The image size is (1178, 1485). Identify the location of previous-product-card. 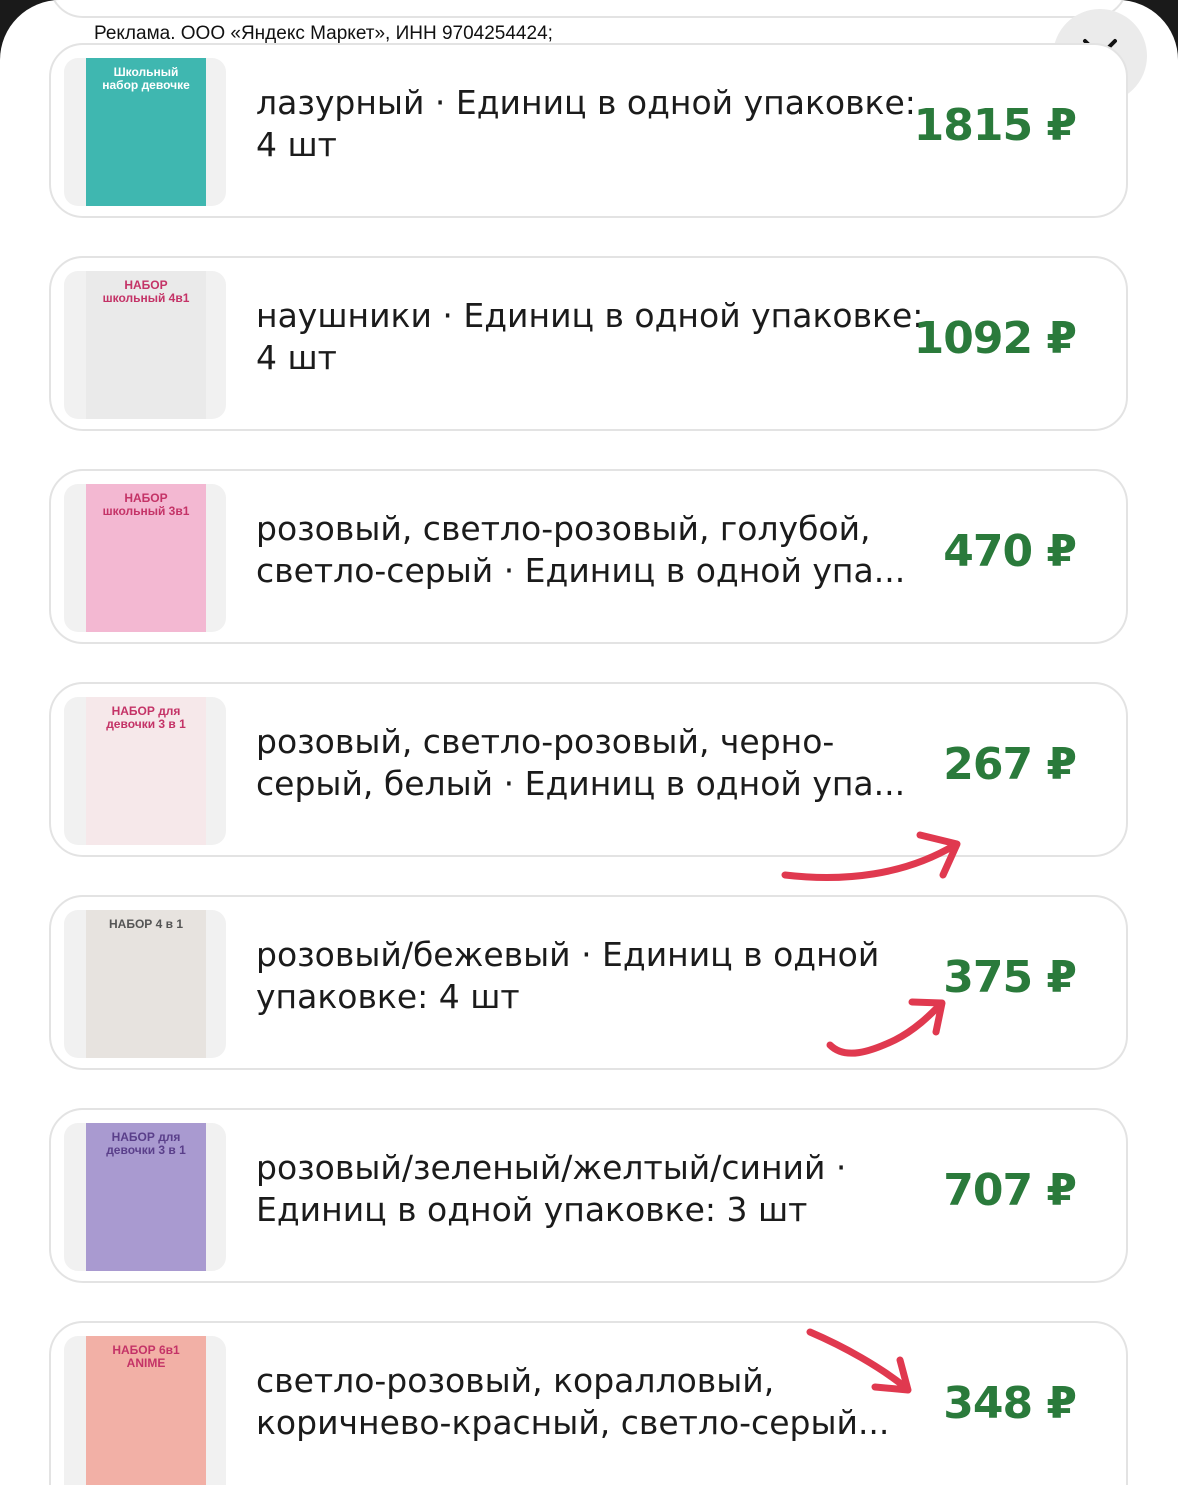
(588, 9).